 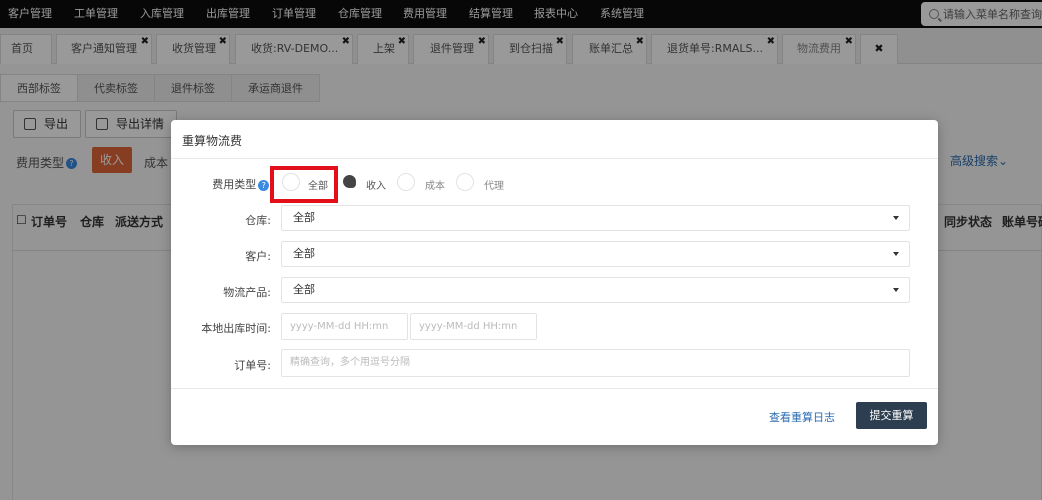 What do you see at coordinates (350, 362) in the screenshot?
I see `order-no-placeholder: 精确查询，多个用逗号分隔` at bounding box center [350, 362].